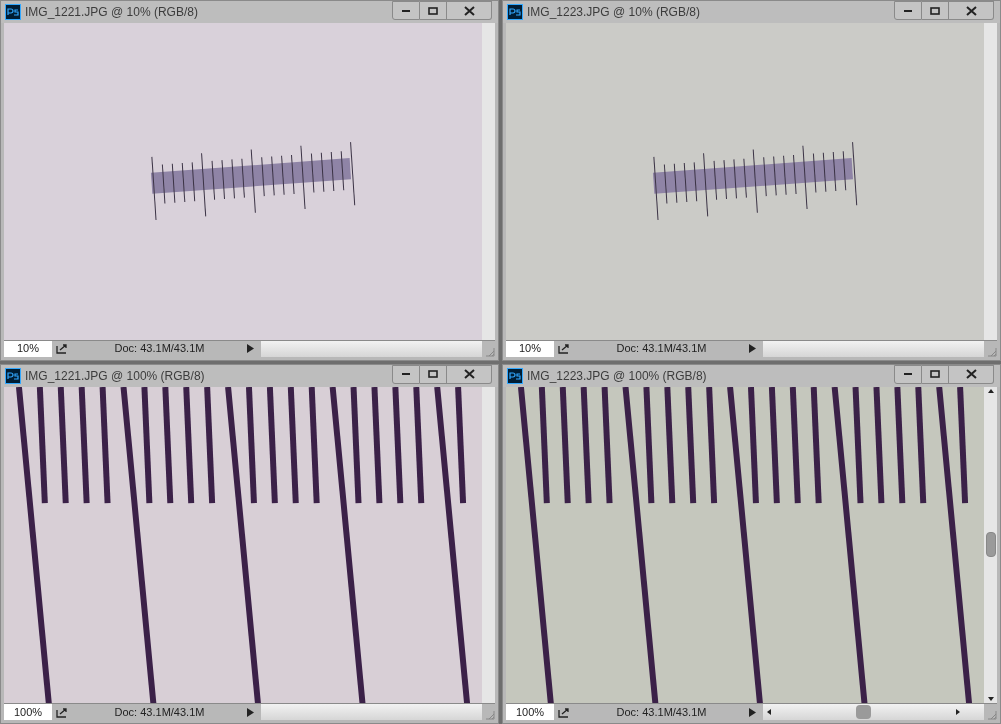 The width and height of the screenshot is (1001, 724). I want to click on window-title: IMG_1223.JPG @ 10% (RGB/8), so click(613, 12).